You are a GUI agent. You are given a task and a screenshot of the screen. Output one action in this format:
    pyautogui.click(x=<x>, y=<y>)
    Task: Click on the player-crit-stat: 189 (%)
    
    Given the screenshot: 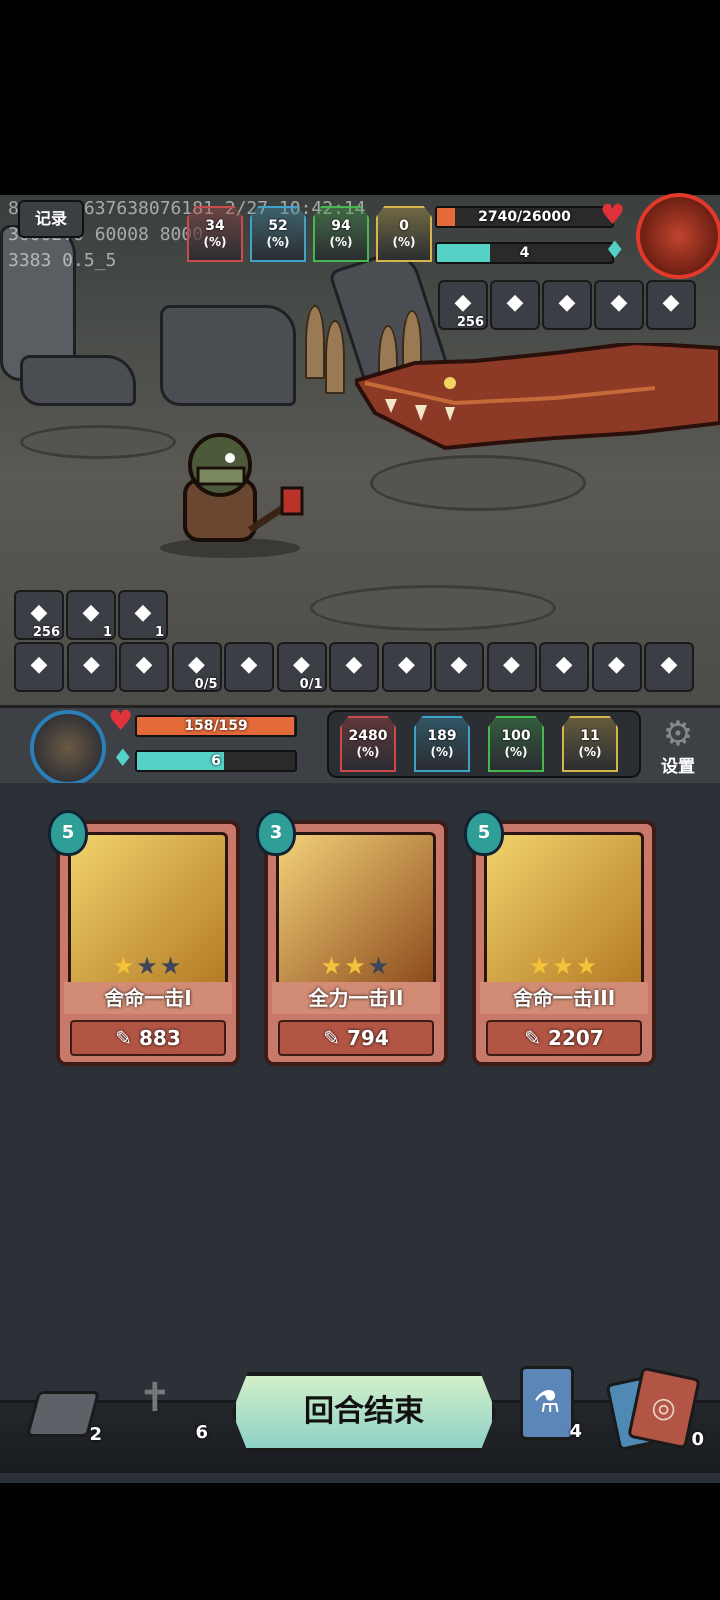 What is the action you would take?
    pyautogui.click(x=442, y=744)
    